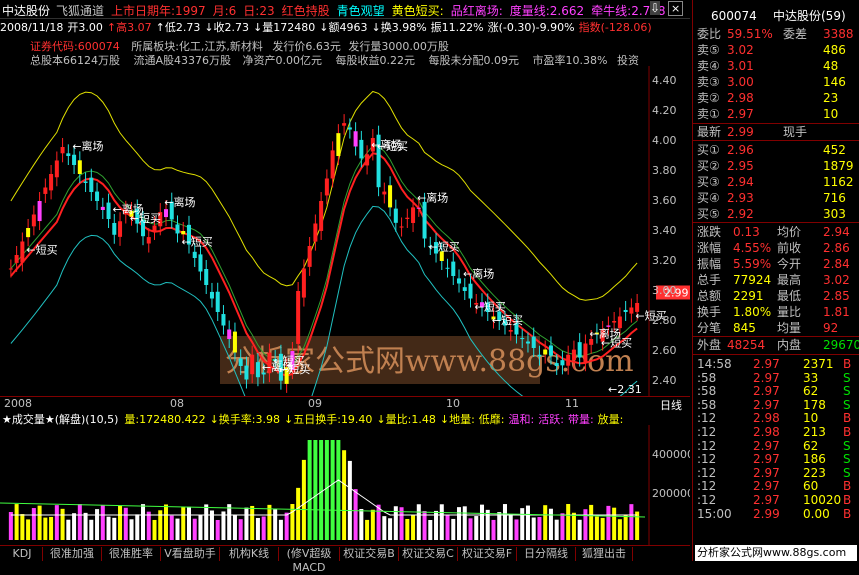 This screenshot has height=575, width=859. I want to click on panel-divider, so click(776, 222).